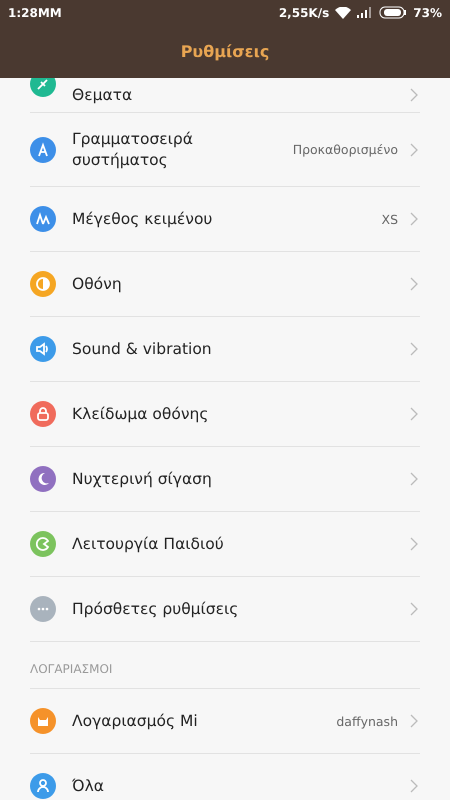 The image size is (450, 800). I want to click on network-speed: 2,55K/s, so click(304, 13).